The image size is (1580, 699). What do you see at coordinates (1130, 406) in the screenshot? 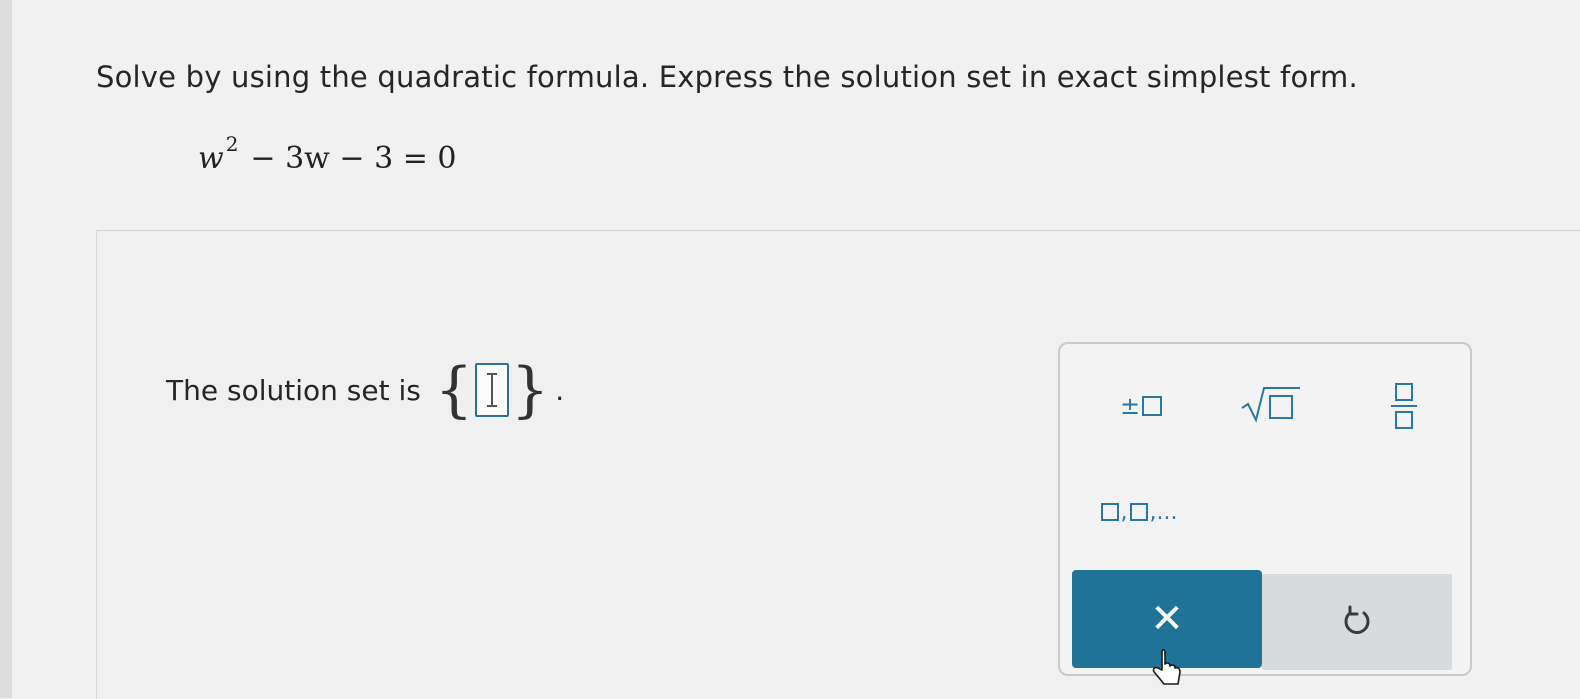
I see `plus-minus-icon: ±` at bounding box center [1130, 406].